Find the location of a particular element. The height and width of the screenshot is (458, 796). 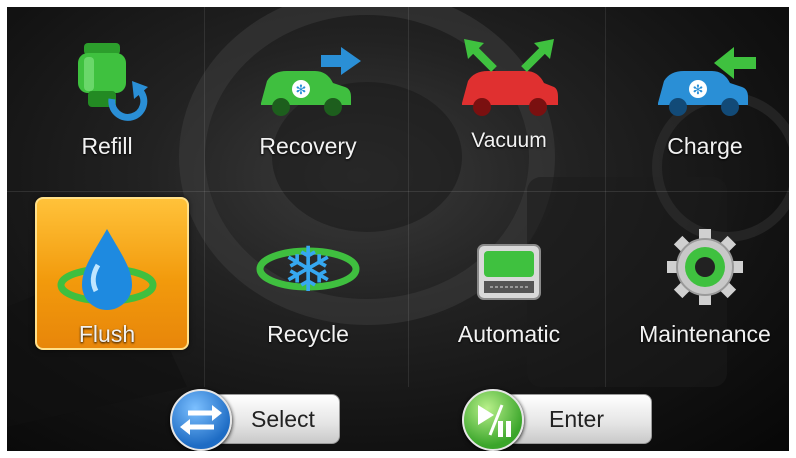

select-button: Select is located at coordinates (255, 420).